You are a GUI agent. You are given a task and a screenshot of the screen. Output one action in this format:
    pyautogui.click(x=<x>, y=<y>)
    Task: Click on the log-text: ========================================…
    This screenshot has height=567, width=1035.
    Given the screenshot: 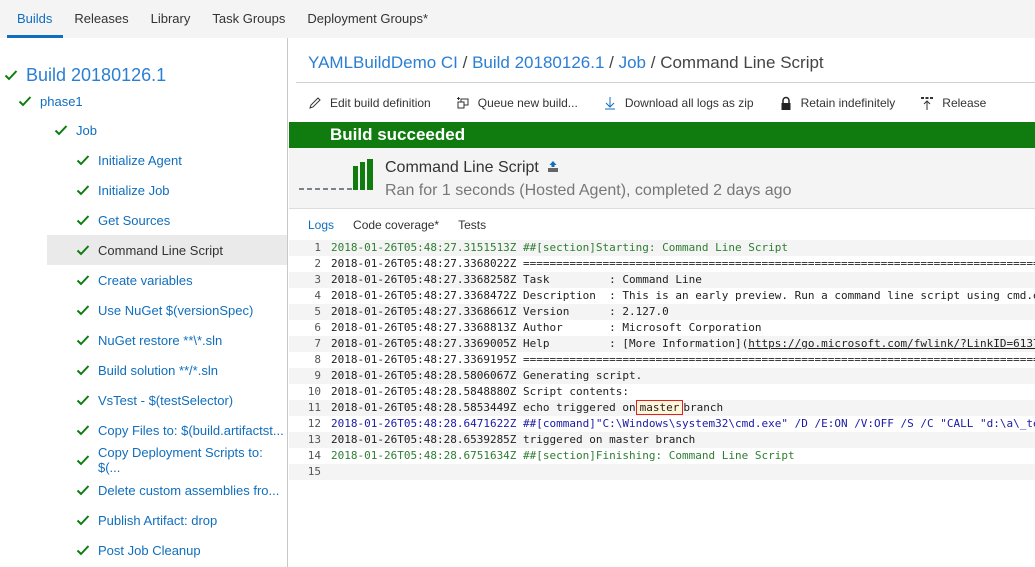 What is the action you would take?
    pyautogui.click(x=775, y=359)
    